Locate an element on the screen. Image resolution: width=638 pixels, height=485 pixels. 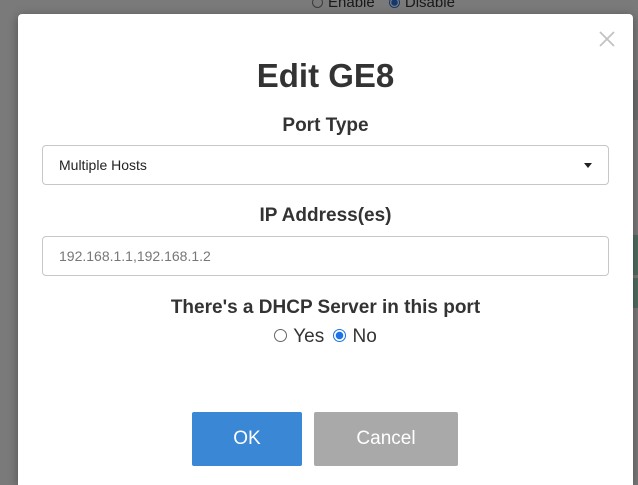
dhcp-yes-label: Yes is located at coordinates (309, 336).